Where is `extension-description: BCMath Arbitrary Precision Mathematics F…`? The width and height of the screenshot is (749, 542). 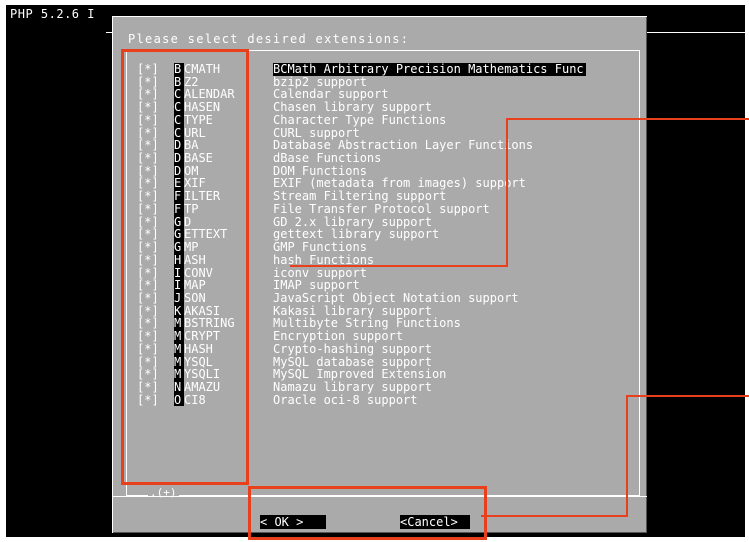 extension-description: BCMath Arbitrary Precision Mathematics F… is located at coordinates (429, 69).